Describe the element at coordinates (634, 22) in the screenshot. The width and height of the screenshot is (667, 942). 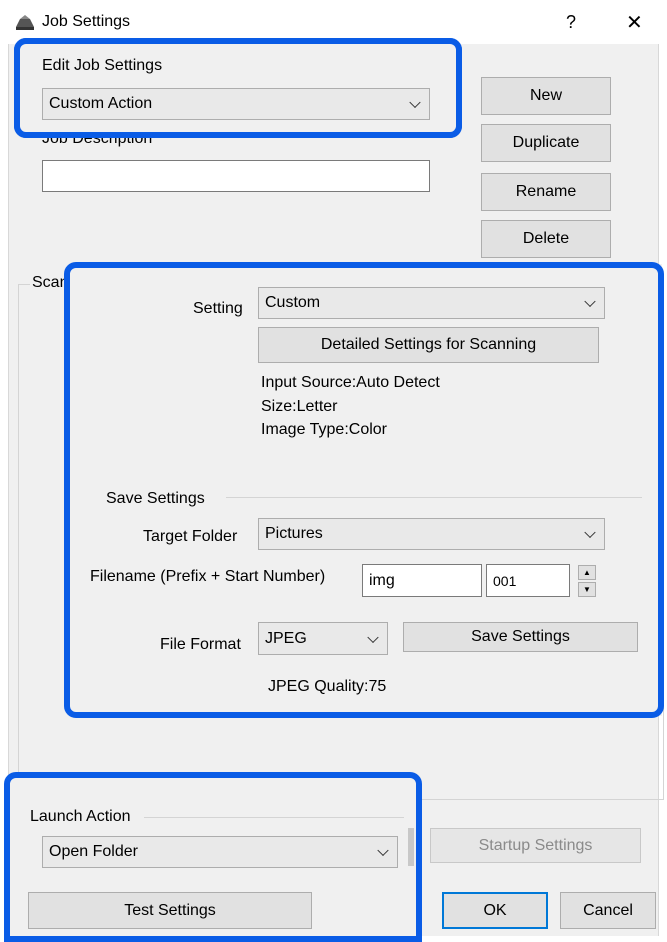
I see `close-button: ✕` at that location.